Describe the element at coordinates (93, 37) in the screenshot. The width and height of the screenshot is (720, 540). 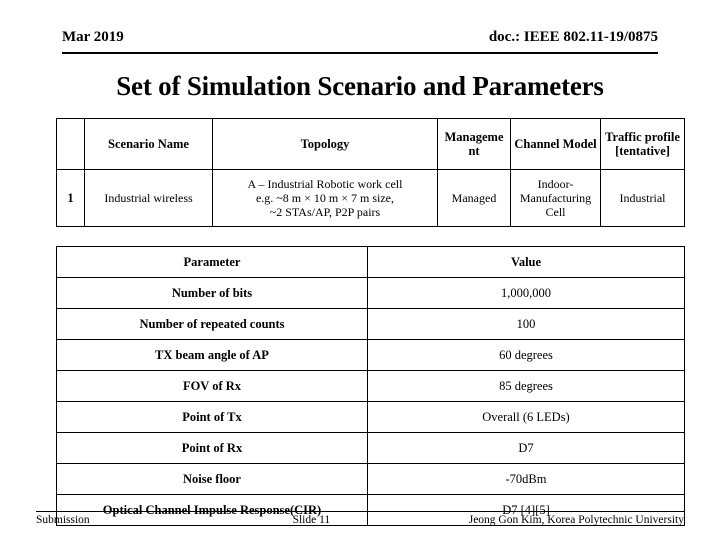
I see `header-date: Mar 2019` at that location.